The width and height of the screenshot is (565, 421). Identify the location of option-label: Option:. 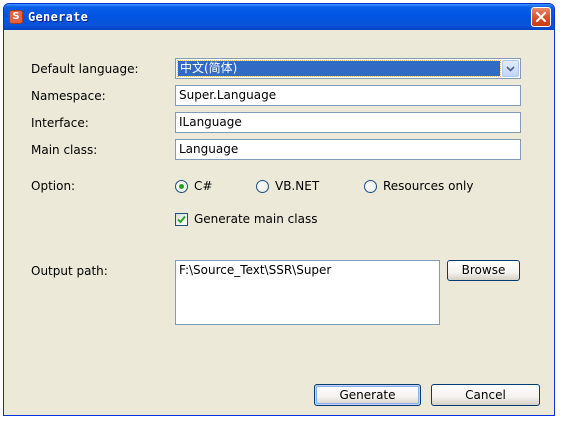
(53, 186).